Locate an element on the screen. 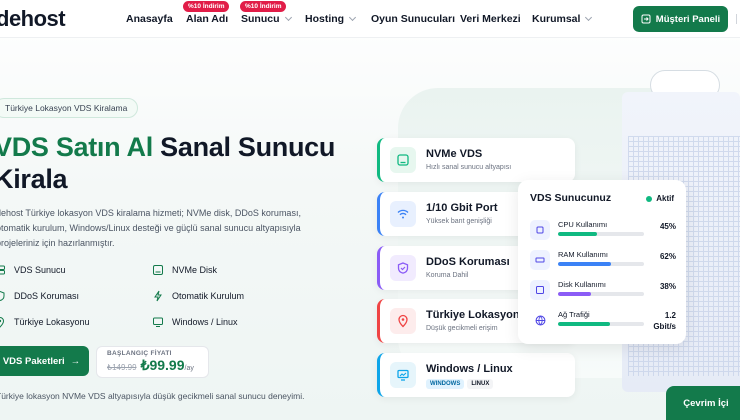 The image size is (740, 420). feature-item: Türkiye Lokasyonu is located at coordinates (45, 322).